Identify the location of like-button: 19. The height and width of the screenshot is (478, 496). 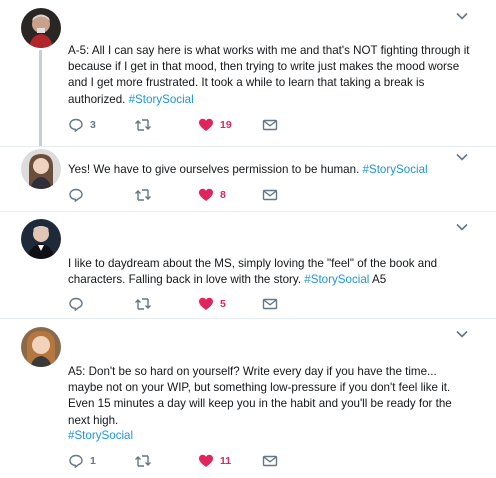
(215, 125).